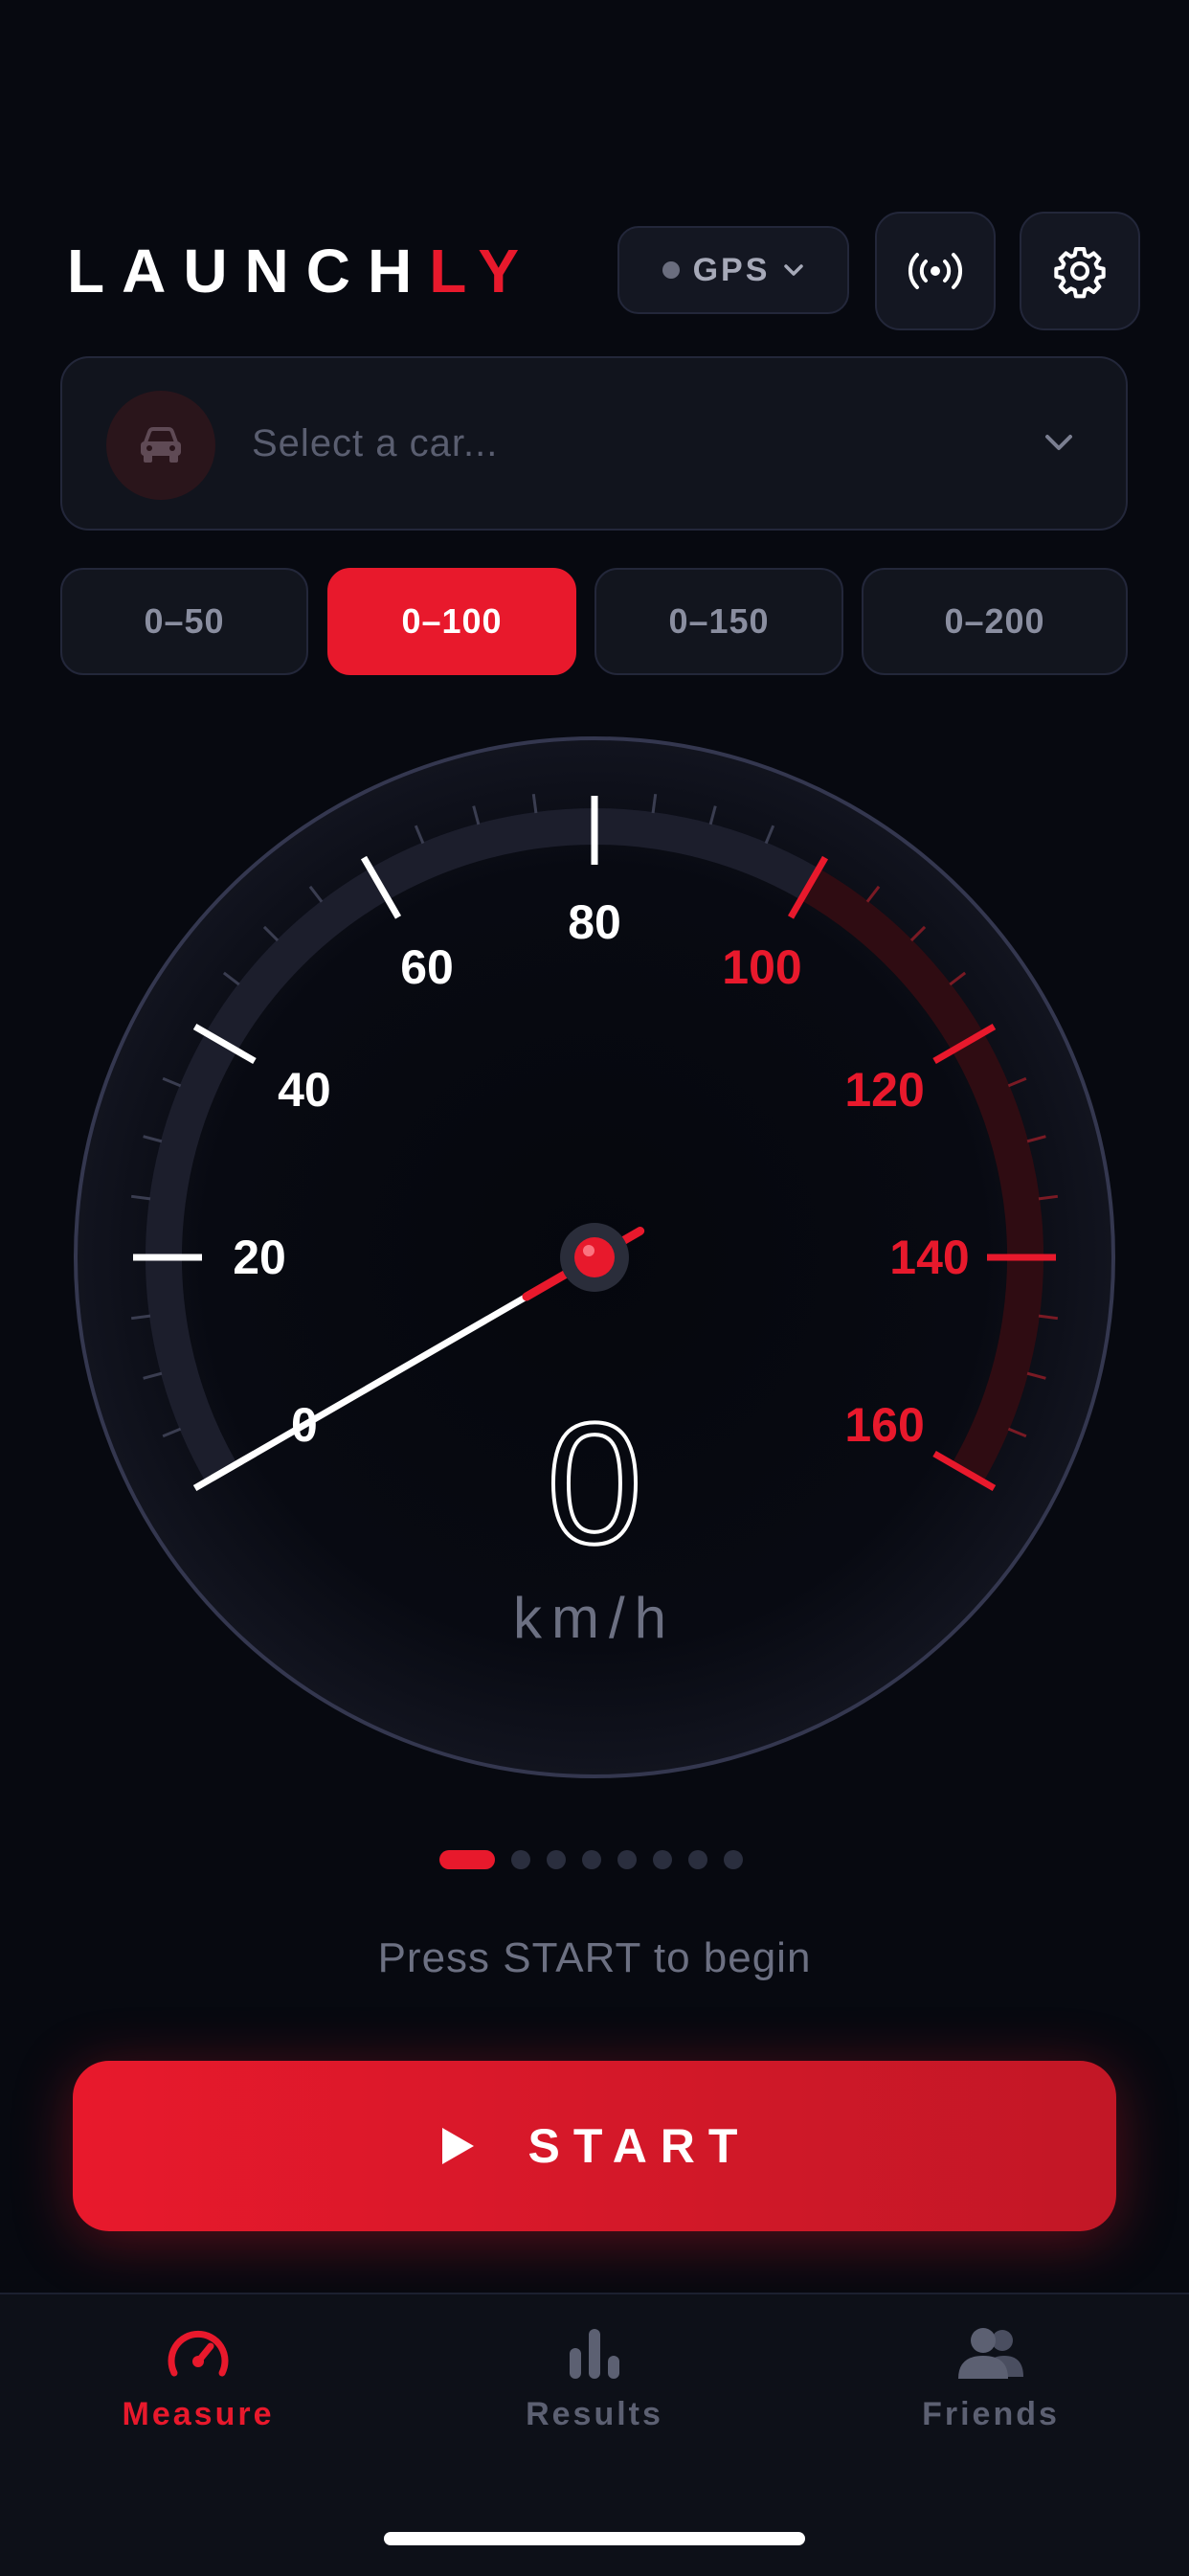 Image resolution: width=1189 pixels, height=2576 pixels. Describe the element at coordinates (184, 621) in the screenshot. I see `range-0-50: 0–50` at that location.